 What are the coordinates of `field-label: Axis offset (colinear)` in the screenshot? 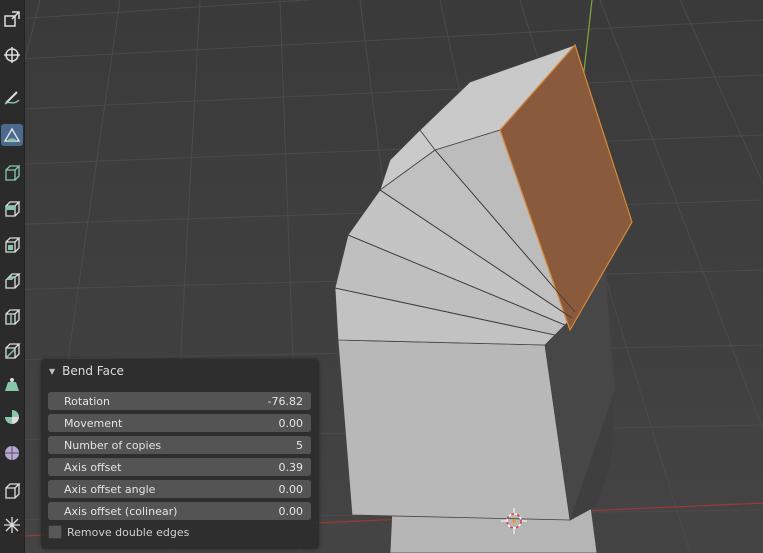 It's located at (121, 511).